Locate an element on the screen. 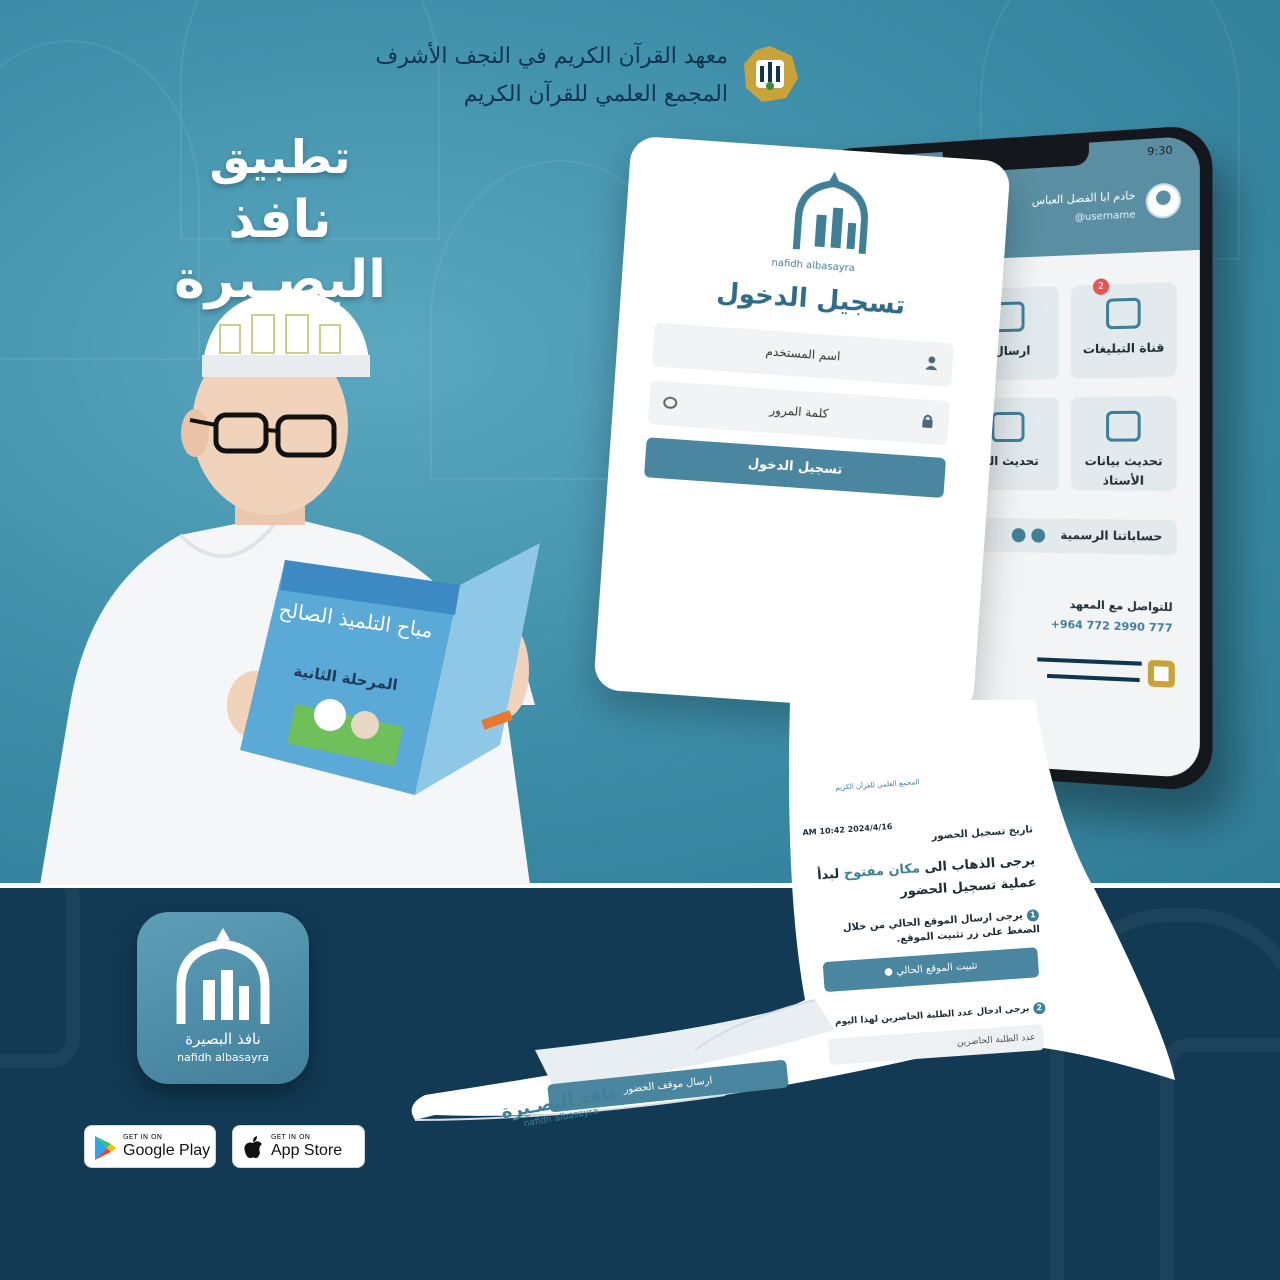 This screenshot has width=1280, height=1280. step-number: 2 is located at coordinates (1039, 1008).